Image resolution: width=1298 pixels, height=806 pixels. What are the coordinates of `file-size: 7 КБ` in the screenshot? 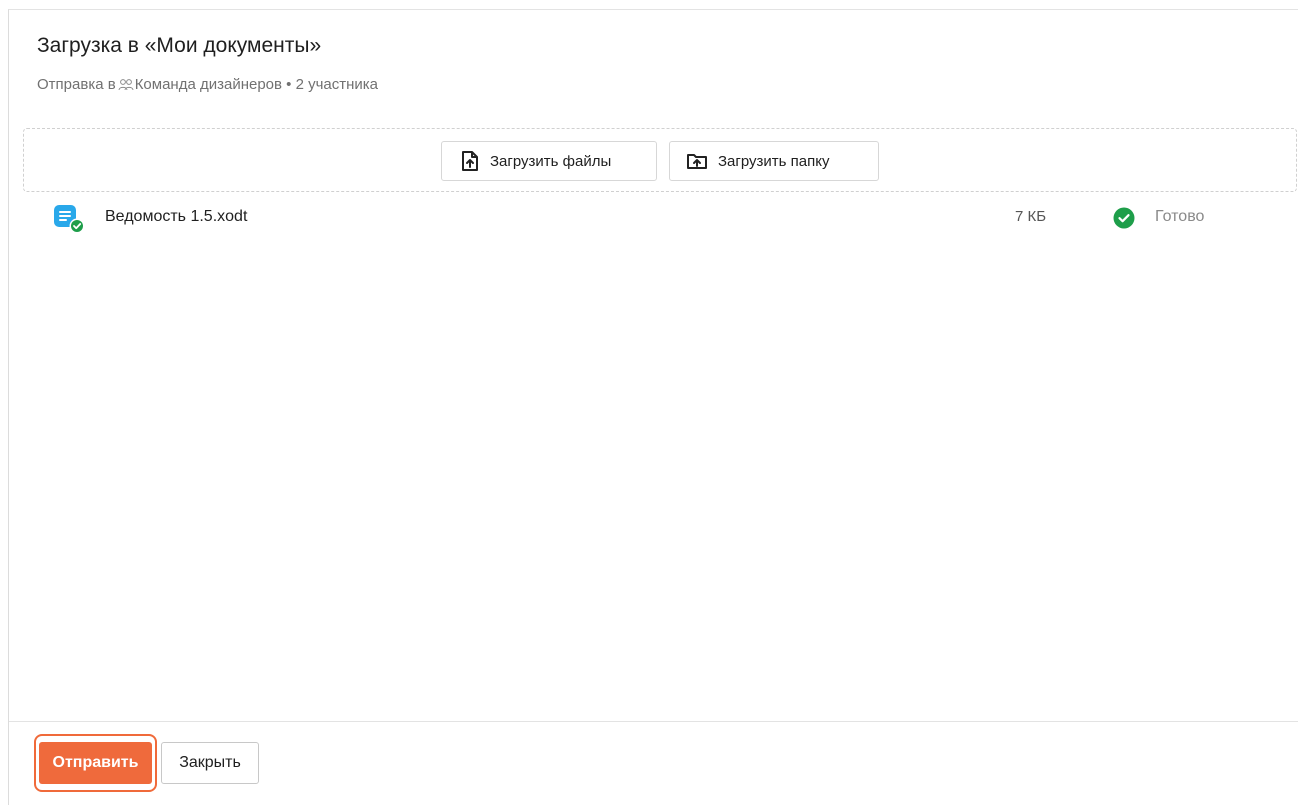 It's located at (1031, 216).